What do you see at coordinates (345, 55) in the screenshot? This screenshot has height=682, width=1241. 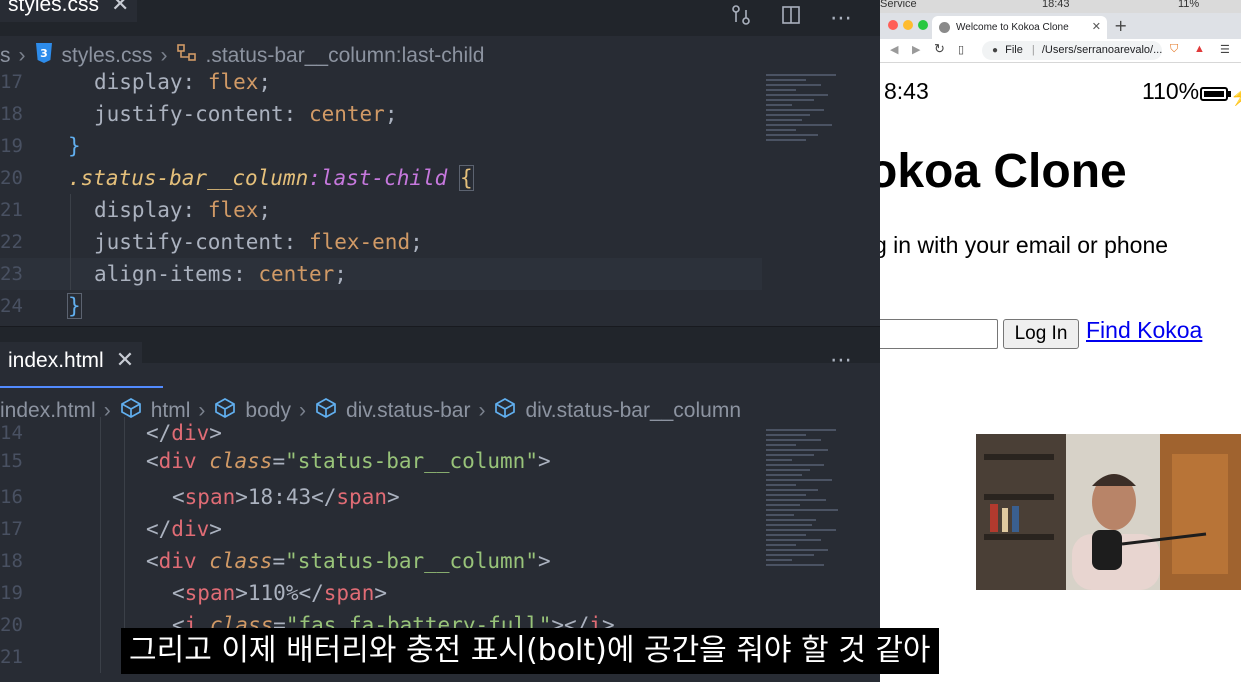 I see `breadcrumb-label: .status-bar__column:last-child` at bounding box center [345, 55].